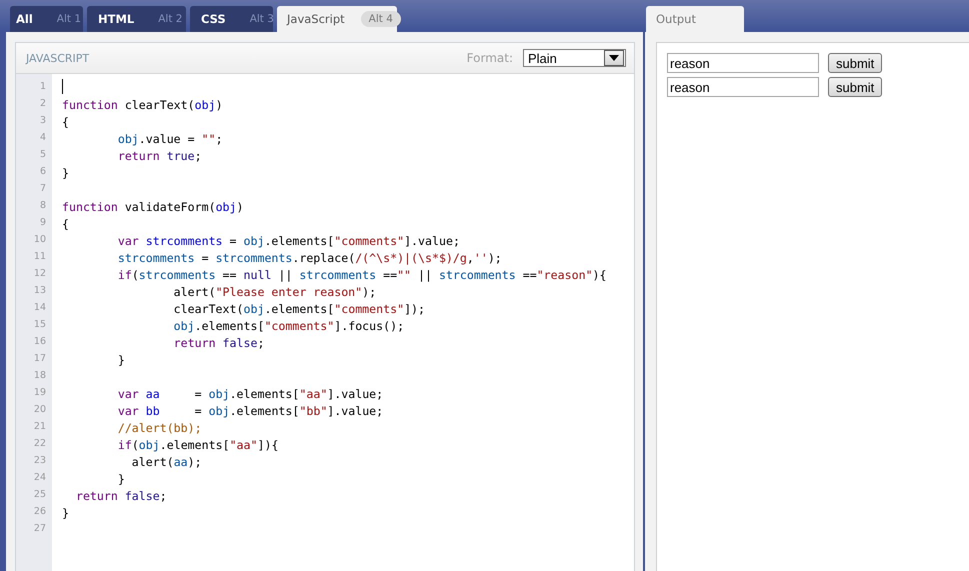  What do you see at coordinates (574, 58) in the screenshot?
I see `format-dropdown: Plain` at bounding box center [574, 58].